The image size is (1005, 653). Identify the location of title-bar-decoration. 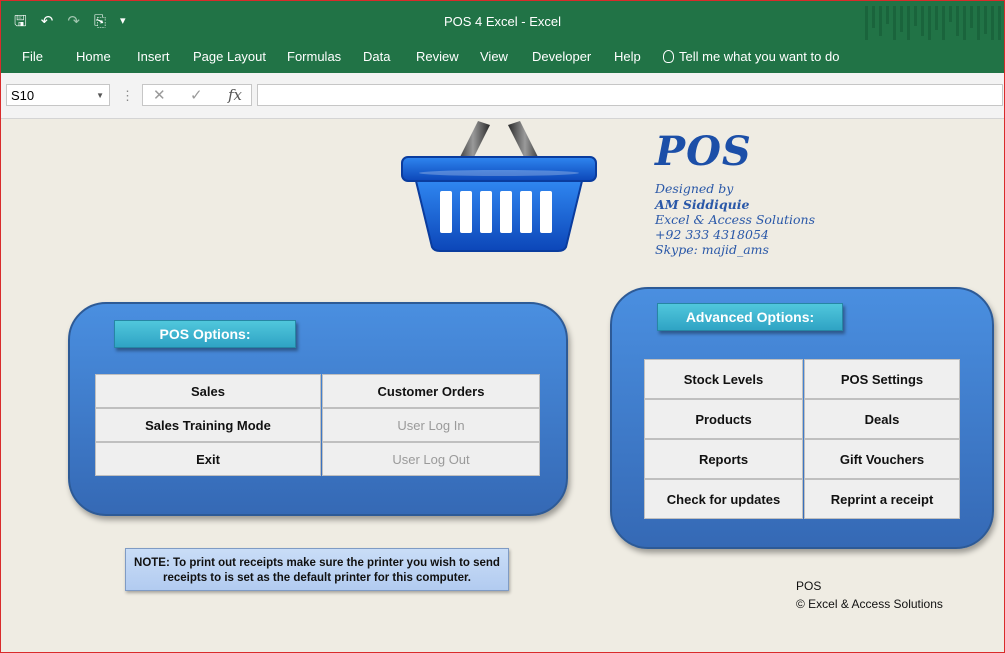
(933, 23).